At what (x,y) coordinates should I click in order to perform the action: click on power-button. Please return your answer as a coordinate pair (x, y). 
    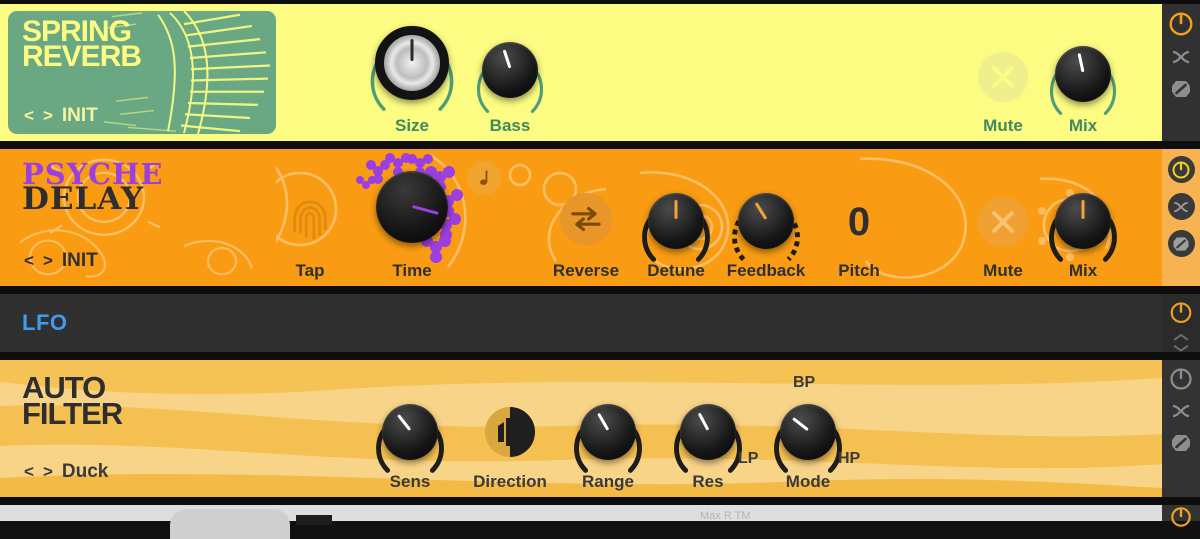
    Looking at the image, I should click on (1181, 169).